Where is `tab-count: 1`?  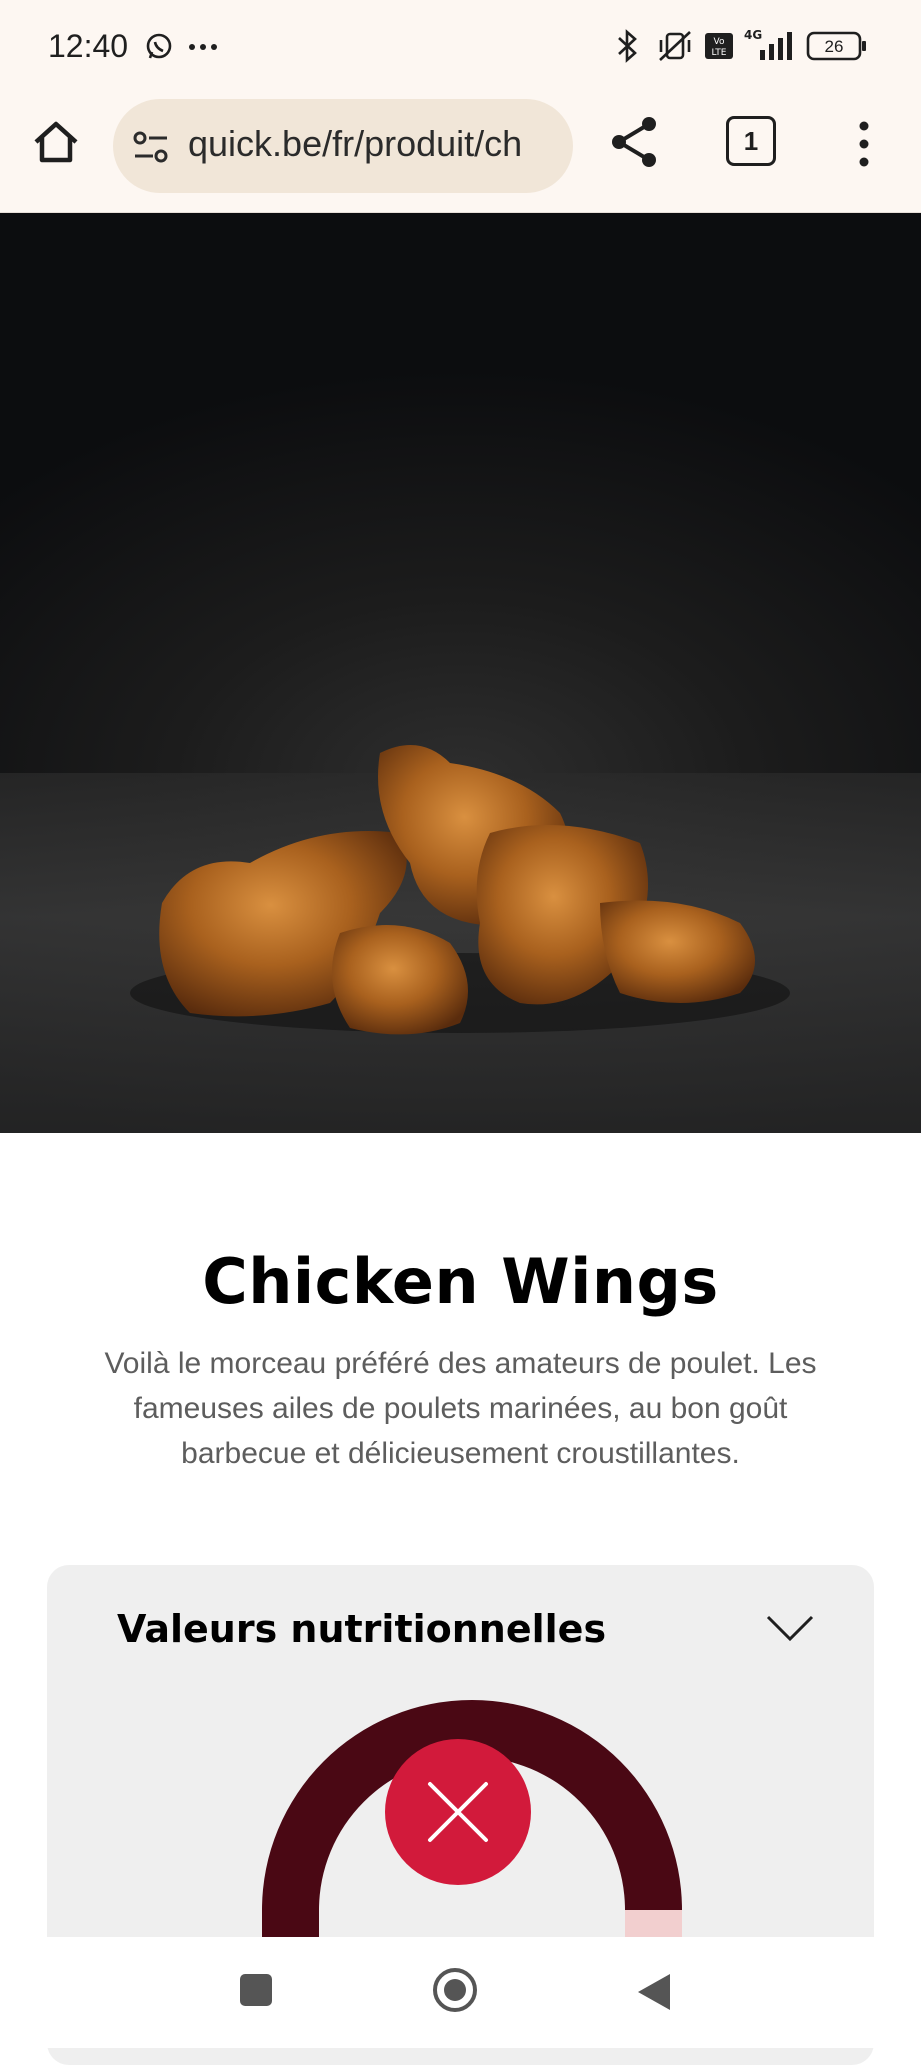 tab-count: 1 is located at coordinates (751, 141).